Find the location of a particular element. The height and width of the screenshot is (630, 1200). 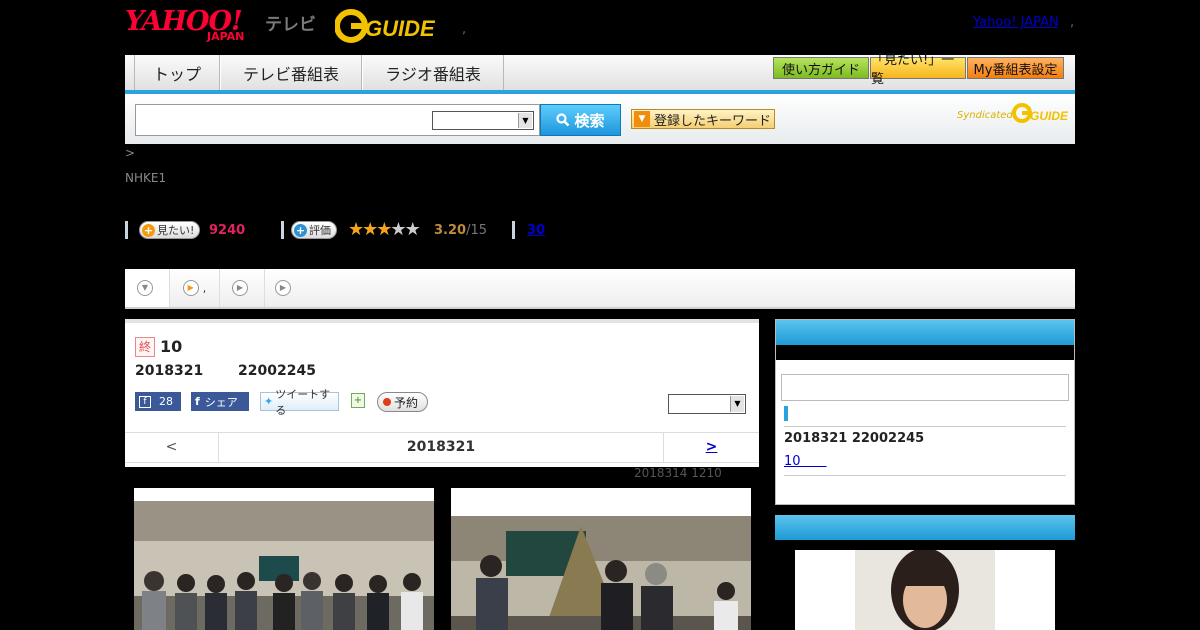

syndicated-label: Syndicated is located at coordinates (985, 115).